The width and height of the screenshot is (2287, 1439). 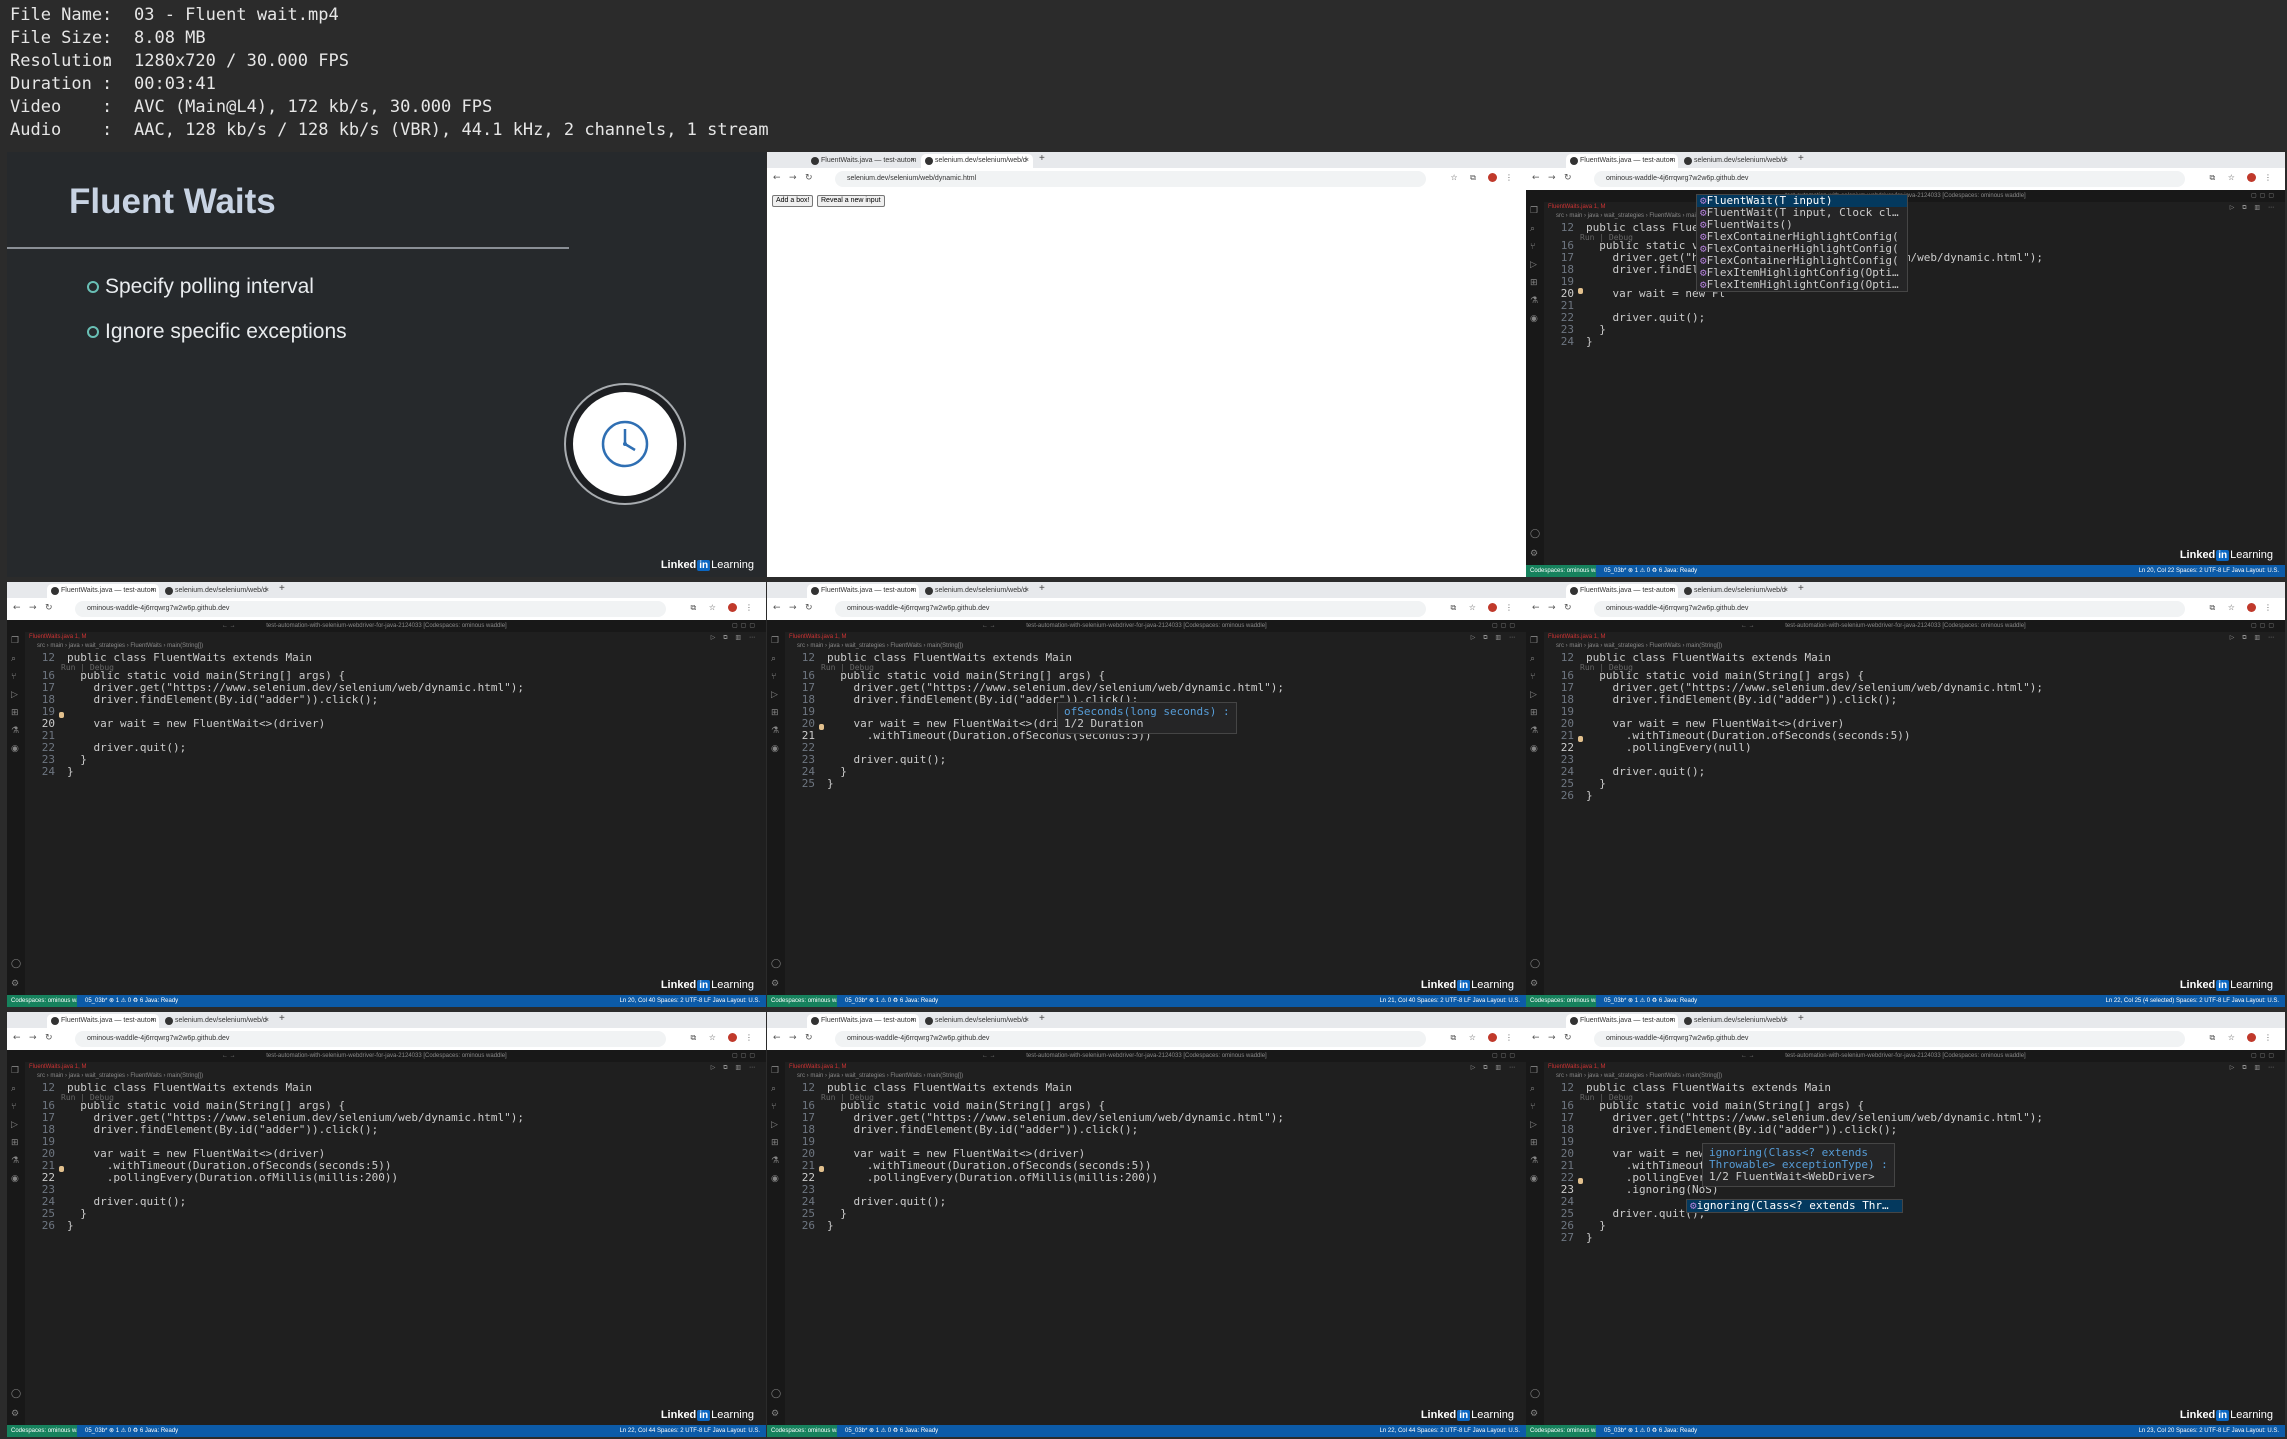 What do you see at coordinates (863, 1021) in the screenshot?
I see `browser-tab-active: FluentWaits.java — test-autom ×` at bounding box center [863, 1021].